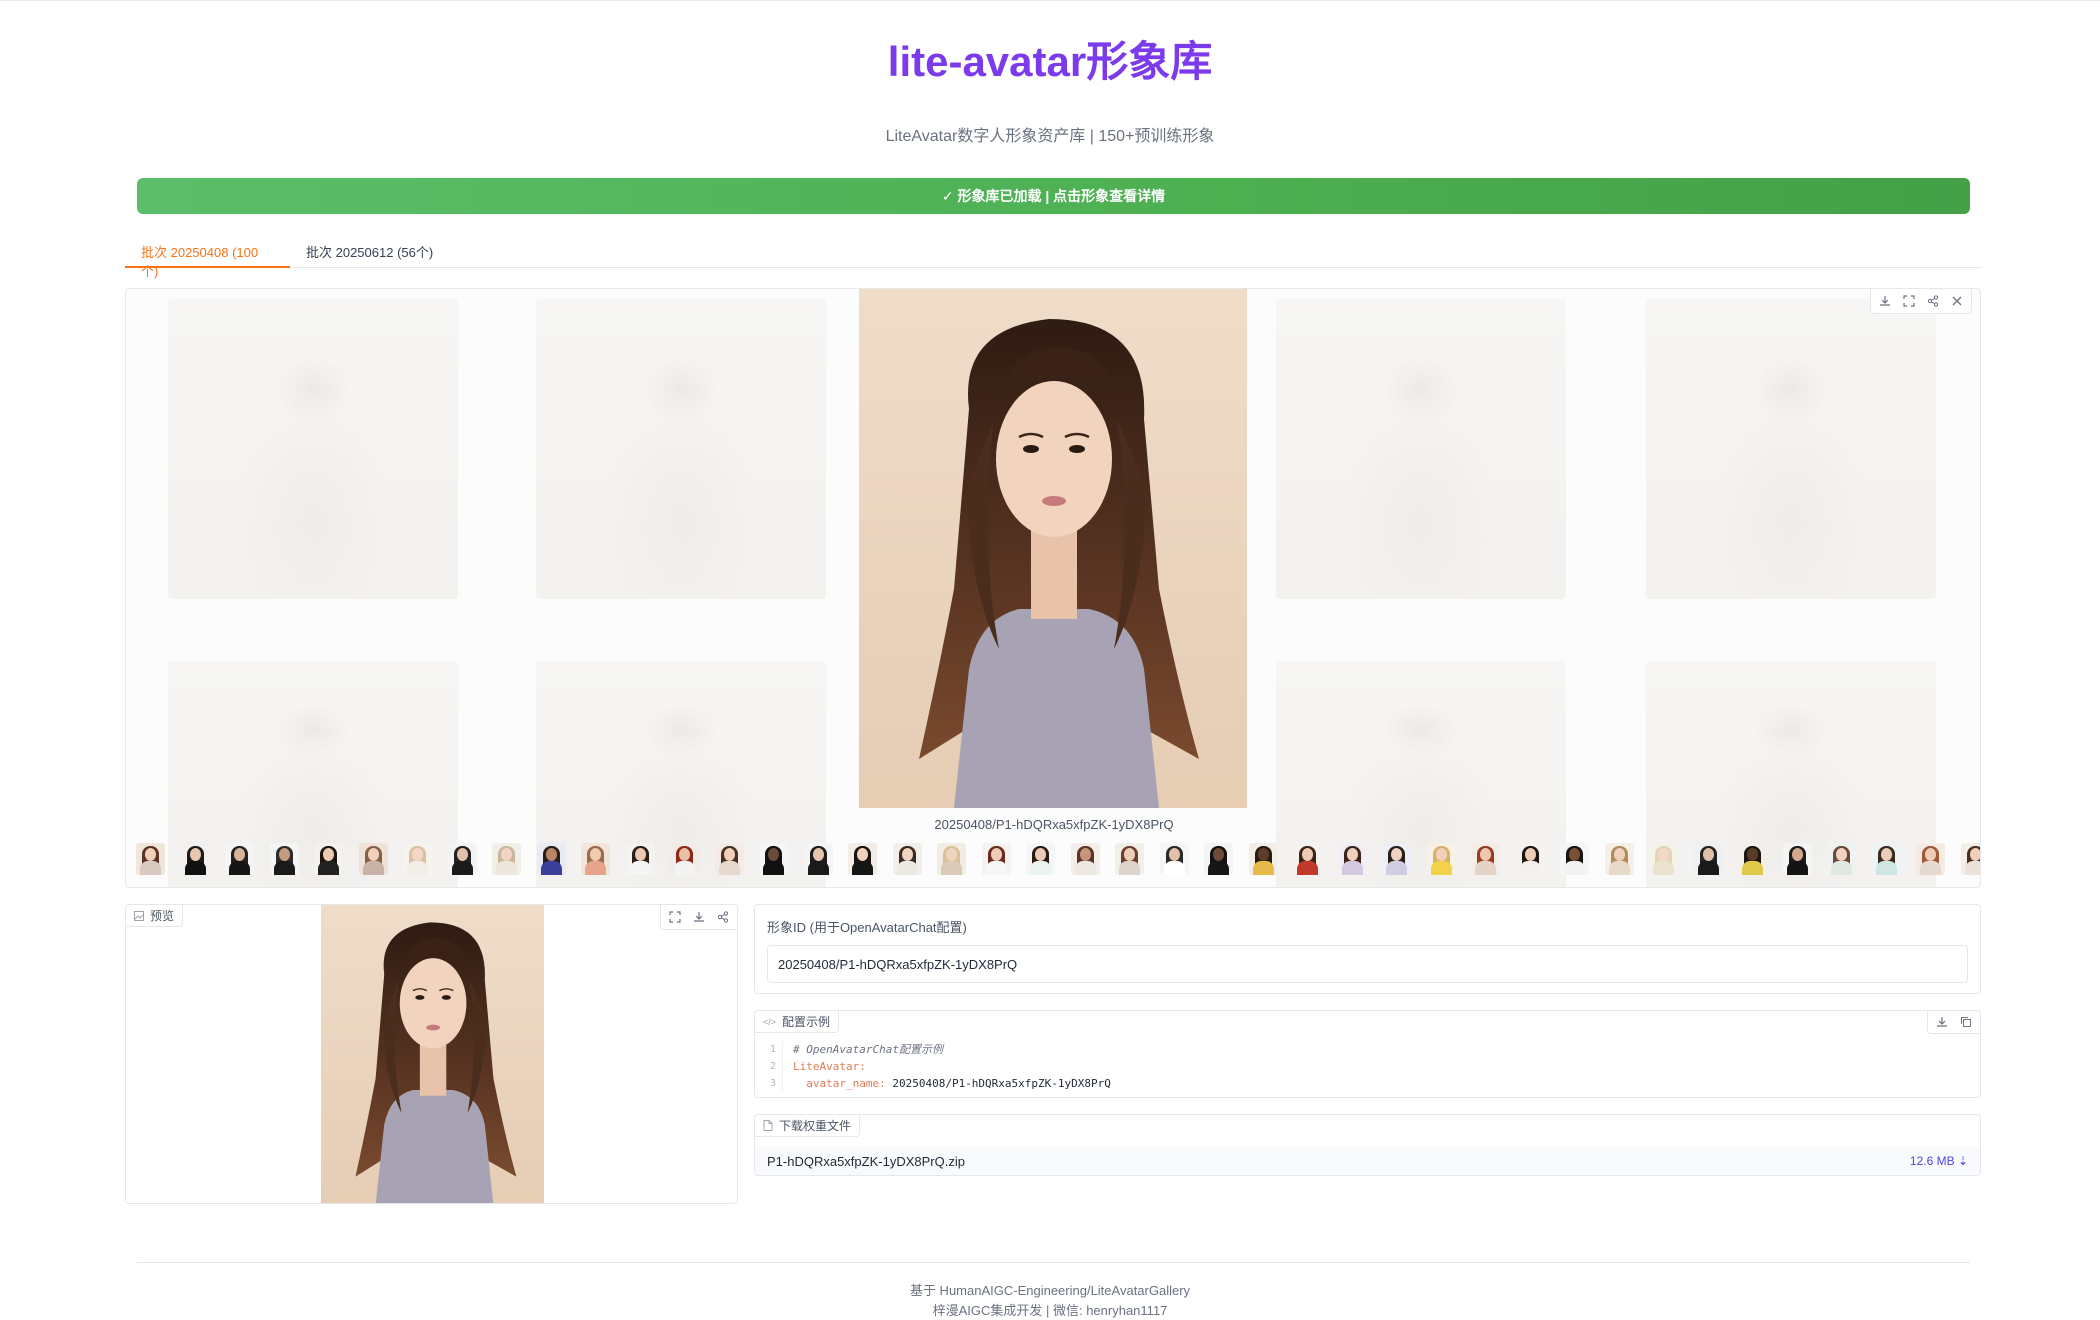 This screenshot has width=2100, height=1320. Describe the element at coordinates (369, 253) in the screenshot. I see `tab-batch-20250612: 批次 20250612 (56个)` at that location.